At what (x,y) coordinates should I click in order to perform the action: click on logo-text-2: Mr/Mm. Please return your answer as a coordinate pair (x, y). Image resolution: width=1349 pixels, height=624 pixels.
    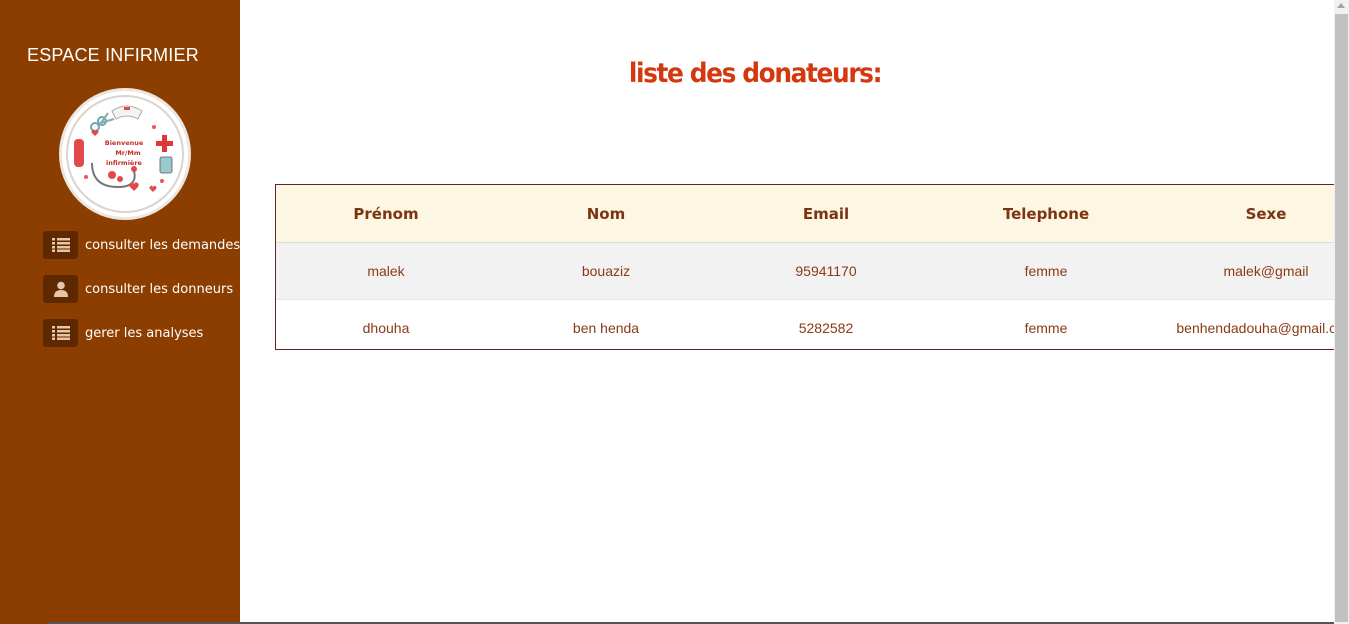
    Looking at the image, I should click on (128, 153).